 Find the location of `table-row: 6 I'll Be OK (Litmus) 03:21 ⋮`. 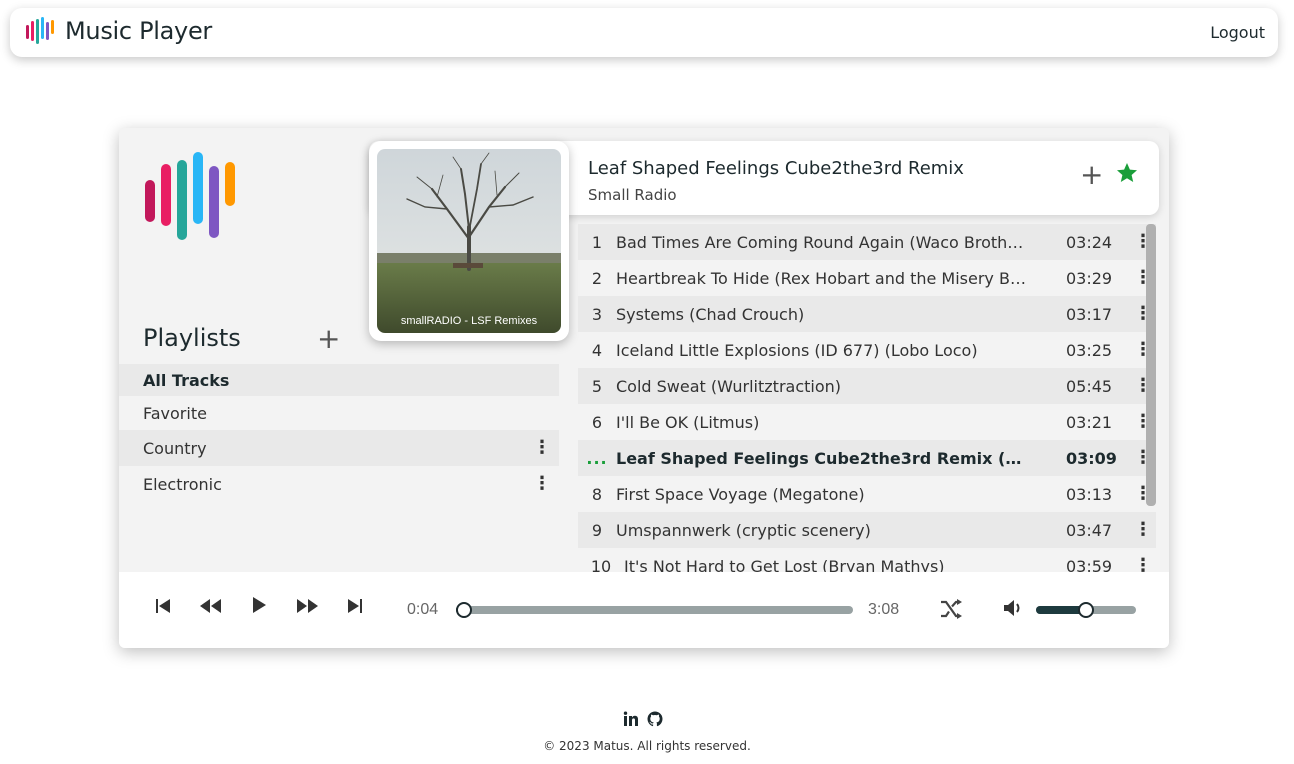

table-row: 6 I'll Be OK (Litmus) 03:21 ⋮ is located at coordinates (867, 422).